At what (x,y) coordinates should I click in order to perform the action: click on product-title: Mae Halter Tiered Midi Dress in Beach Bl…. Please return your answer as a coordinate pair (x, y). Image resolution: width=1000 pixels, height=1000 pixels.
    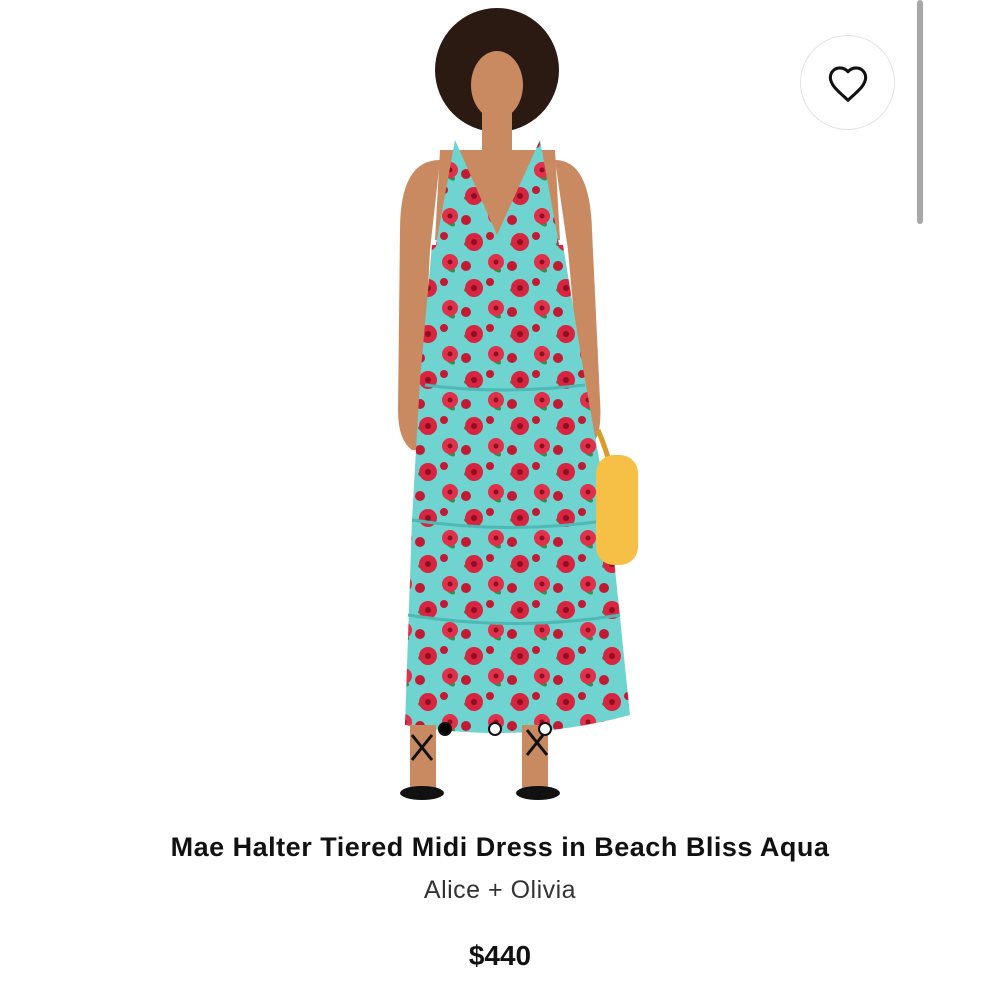
    Looking at the image, I should click on (500, 847).